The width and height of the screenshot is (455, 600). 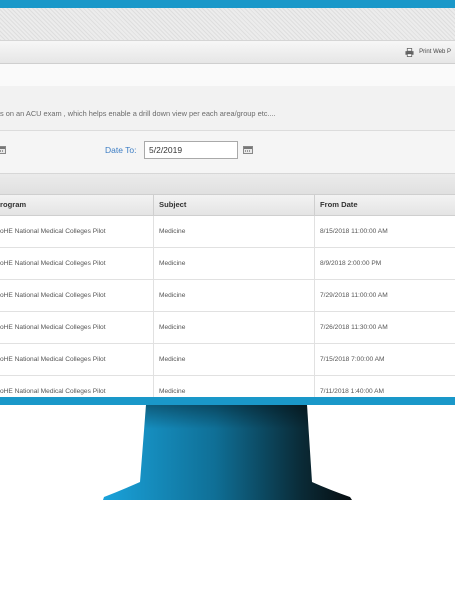 I want to click on date-filter-row: Date To:, so click(x=227, y=152).